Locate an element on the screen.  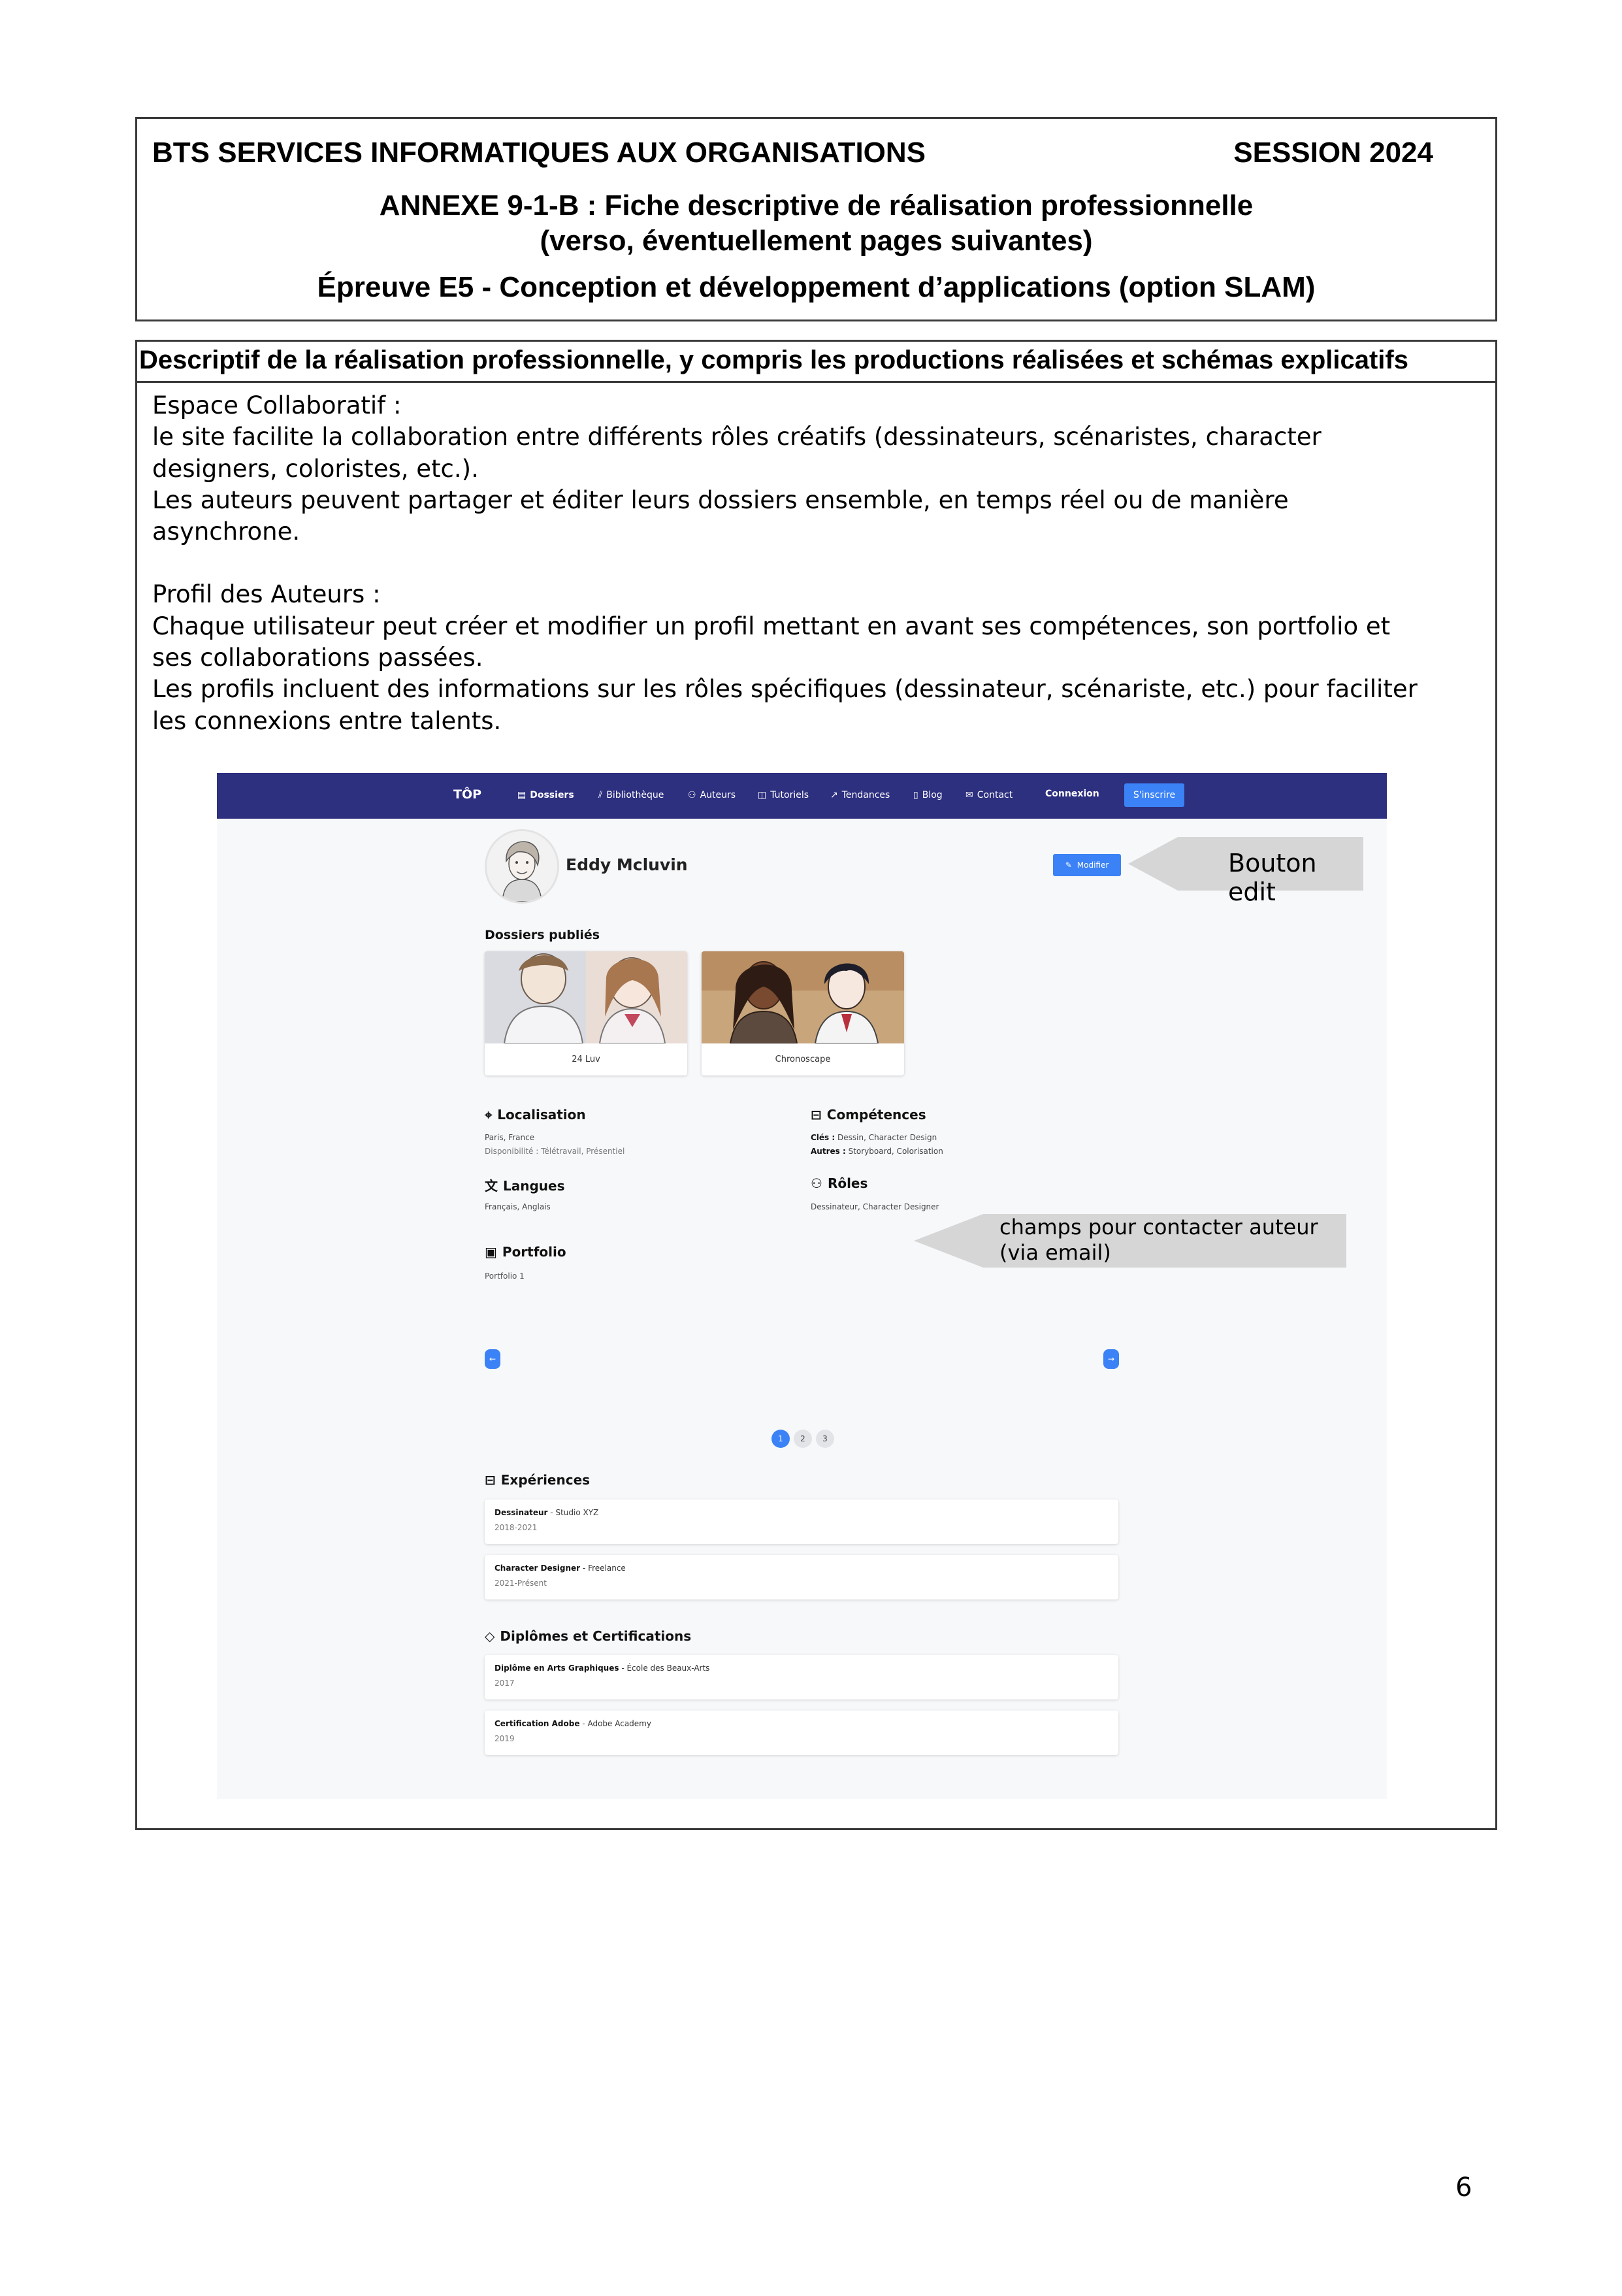
edit-label: Modifier is located at coordinates (1093, 865).